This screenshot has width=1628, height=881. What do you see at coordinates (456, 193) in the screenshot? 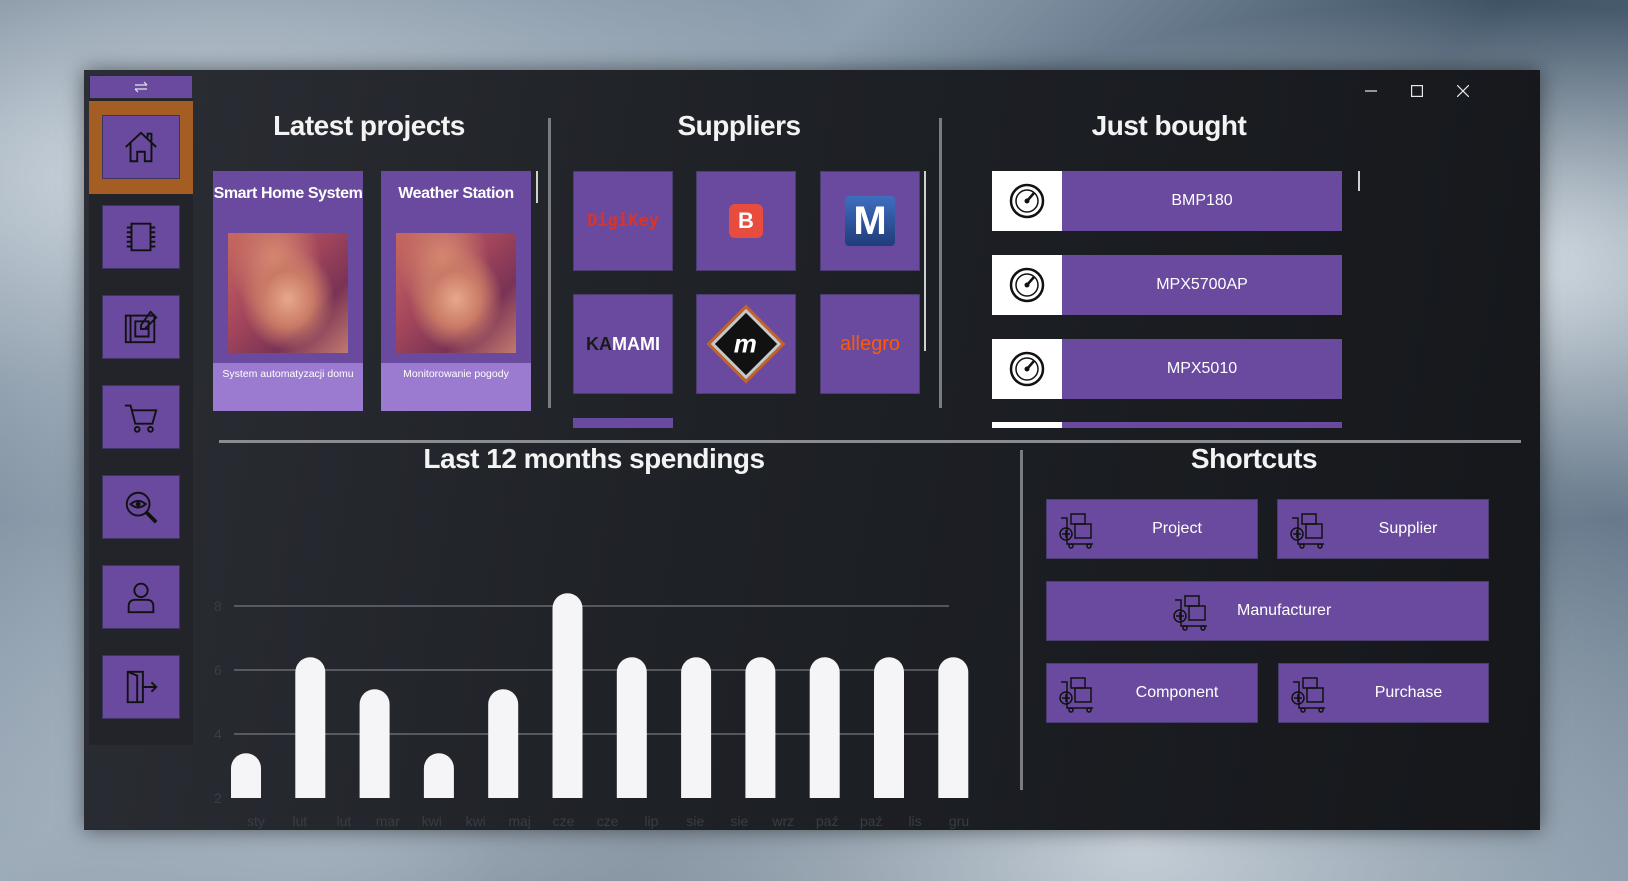
I see `project-name: Weather Station` at bounding box center [456, 193].